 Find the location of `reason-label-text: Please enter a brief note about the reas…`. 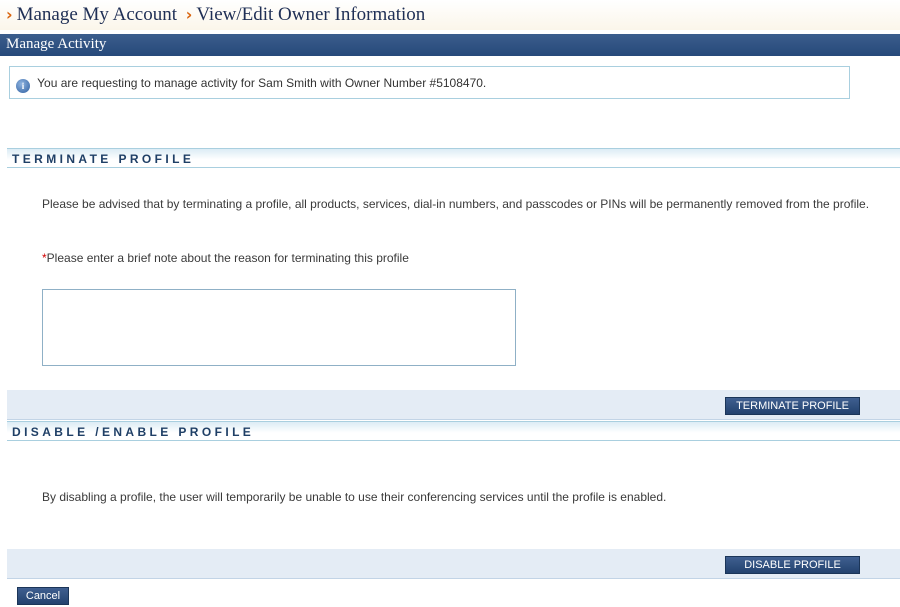

reason-label-text: Please enter a brief note about the reas… is located at coordinates (227, 258).